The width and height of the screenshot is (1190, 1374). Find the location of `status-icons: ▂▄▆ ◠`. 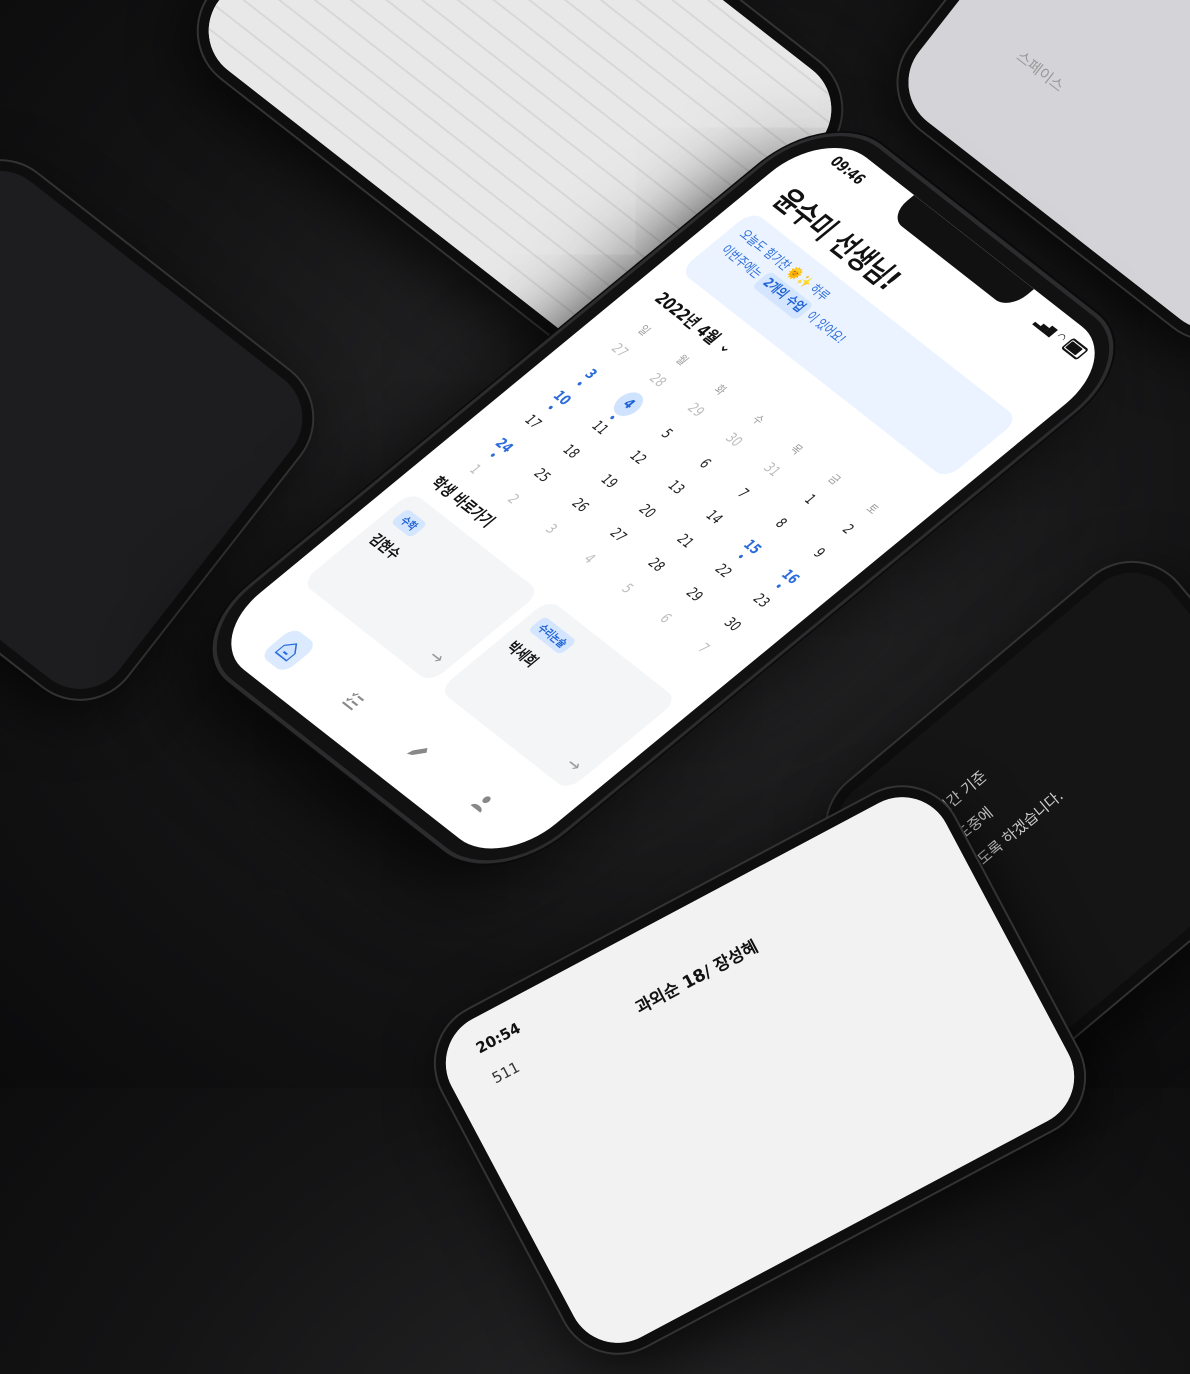

status-icons: ▂▄▆ ◠ is located at coordinates (1061, 337).